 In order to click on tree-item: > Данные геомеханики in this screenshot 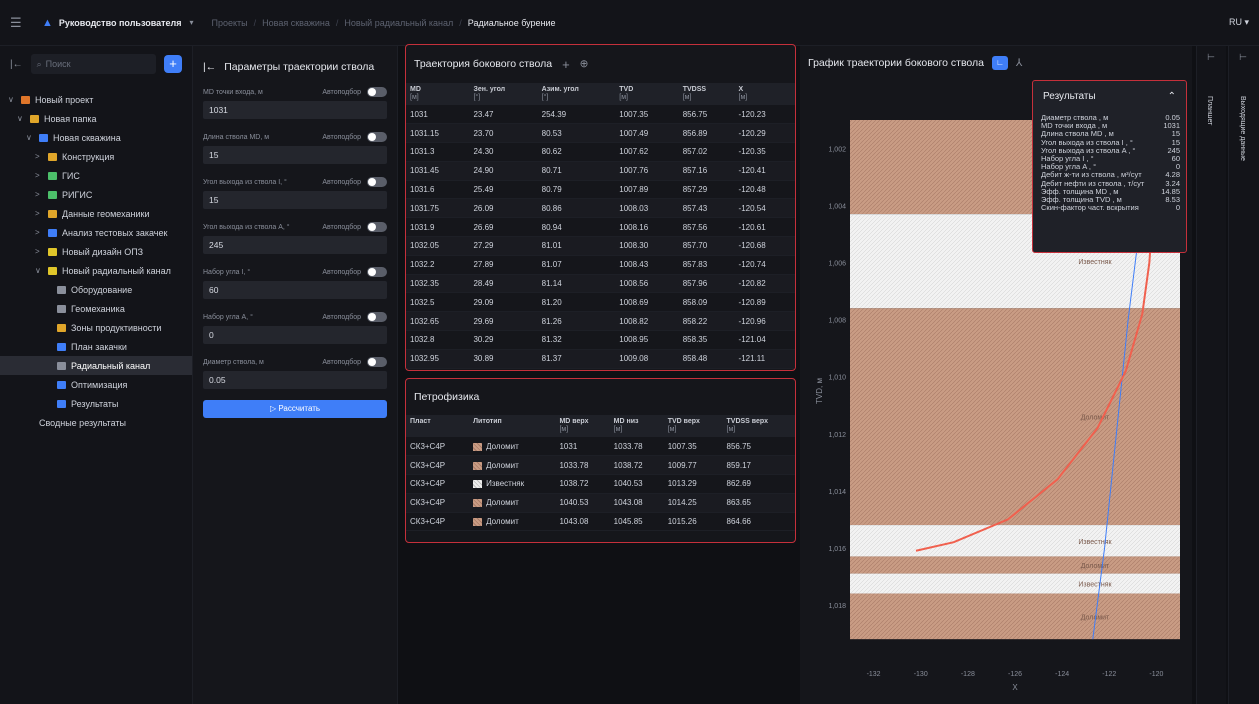, I will do `click(96, 213)`.